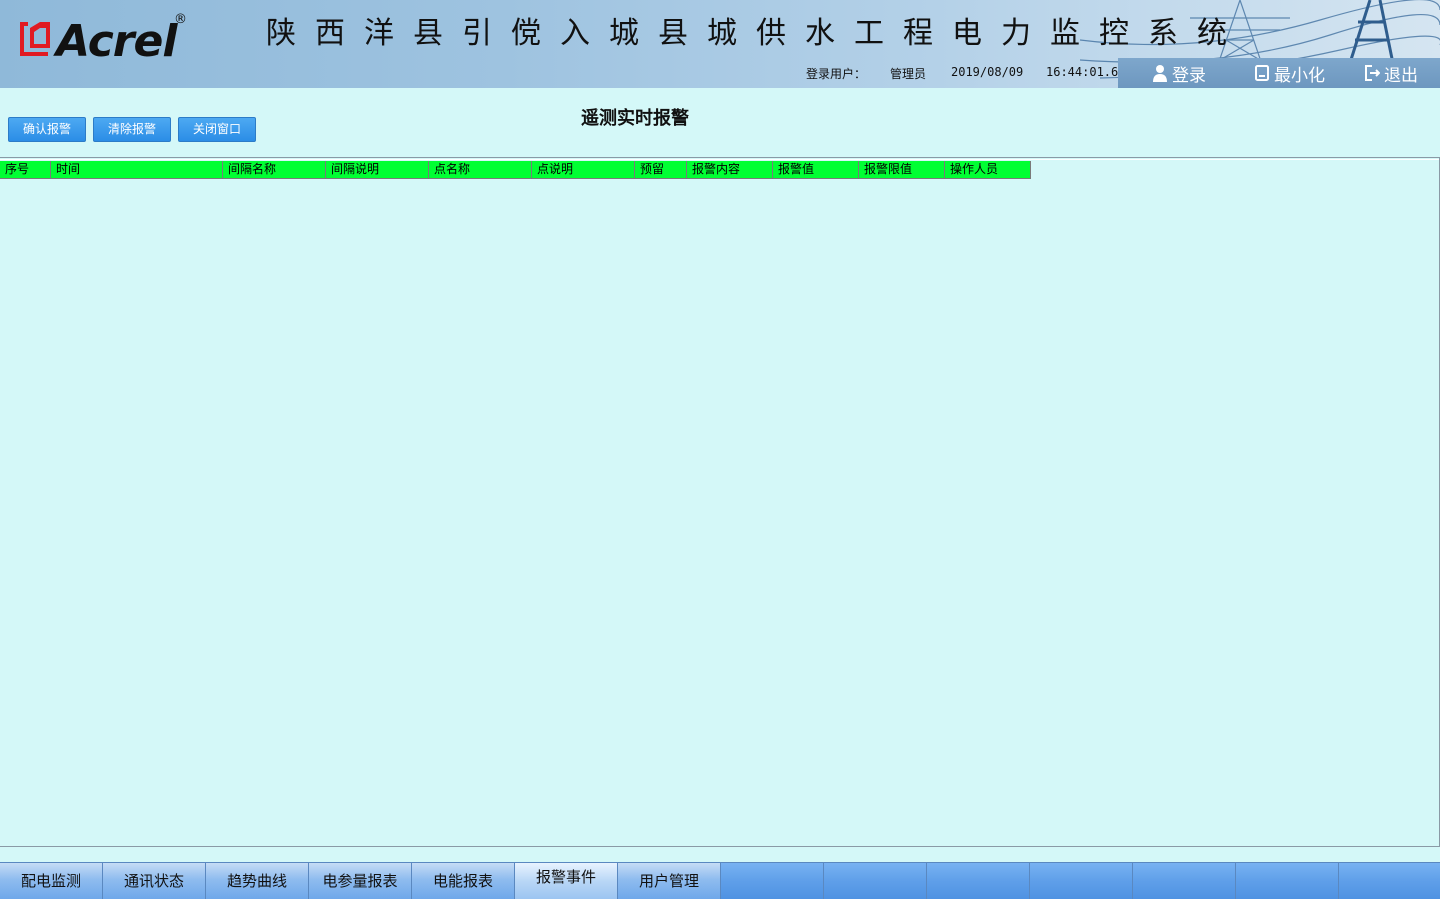  Describe the element at coordinates (1262, 73) in the screenshot. I see `minimize-icon` at that location.